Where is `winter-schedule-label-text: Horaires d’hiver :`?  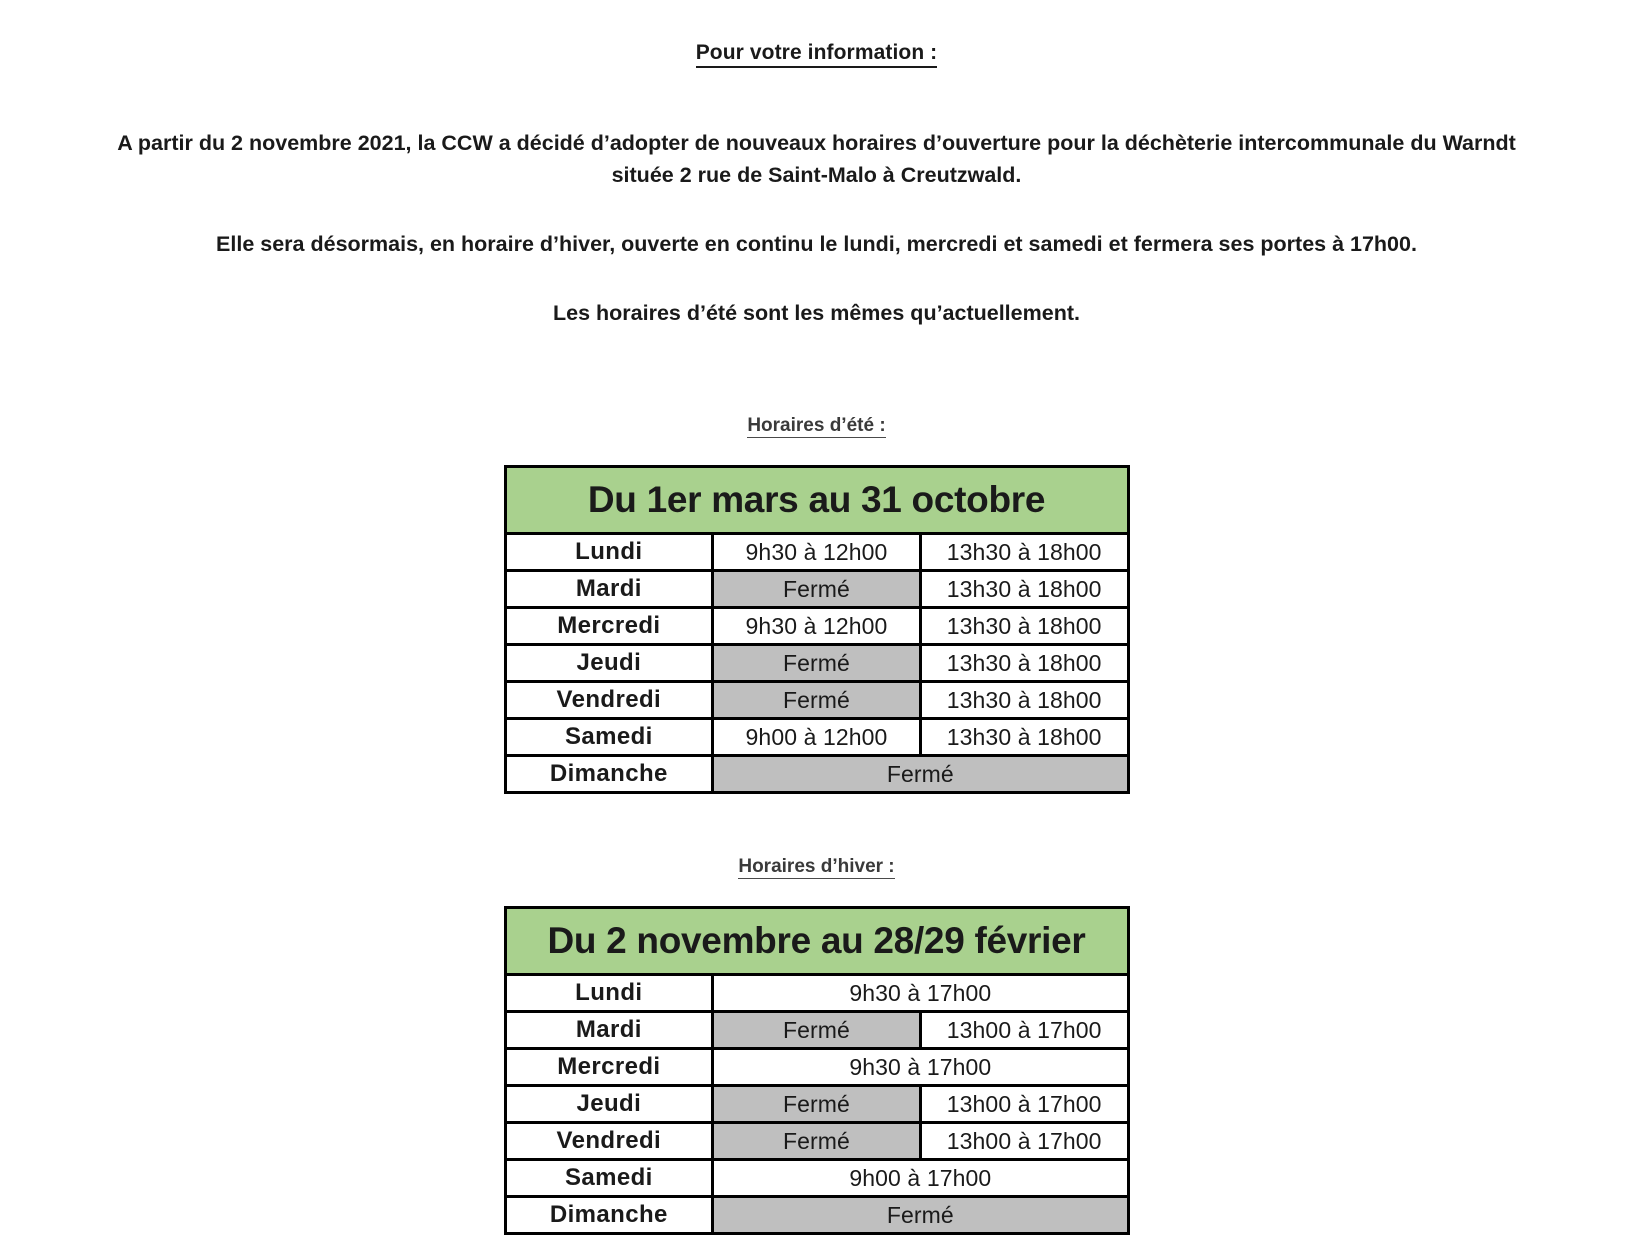
winter-schedule-label-text: Horaires d’hiver : is located at coordinates (816, 867).